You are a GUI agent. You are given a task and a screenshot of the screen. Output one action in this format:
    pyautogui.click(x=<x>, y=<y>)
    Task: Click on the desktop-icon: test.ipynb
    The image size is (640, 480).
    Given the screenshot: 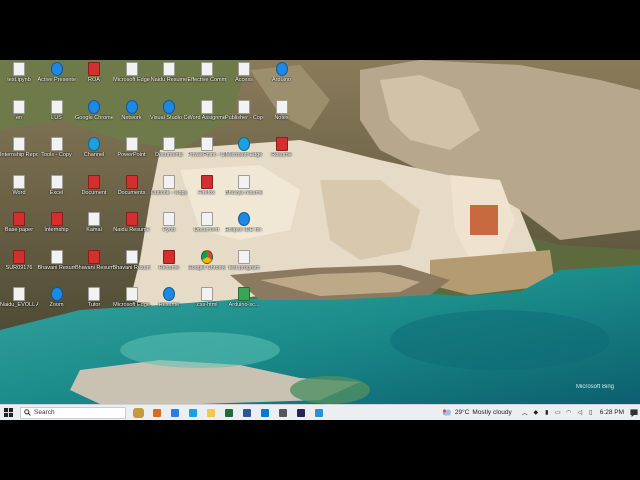 What is the action you would take?
    pyautogui.click(x=19, y=73)
    